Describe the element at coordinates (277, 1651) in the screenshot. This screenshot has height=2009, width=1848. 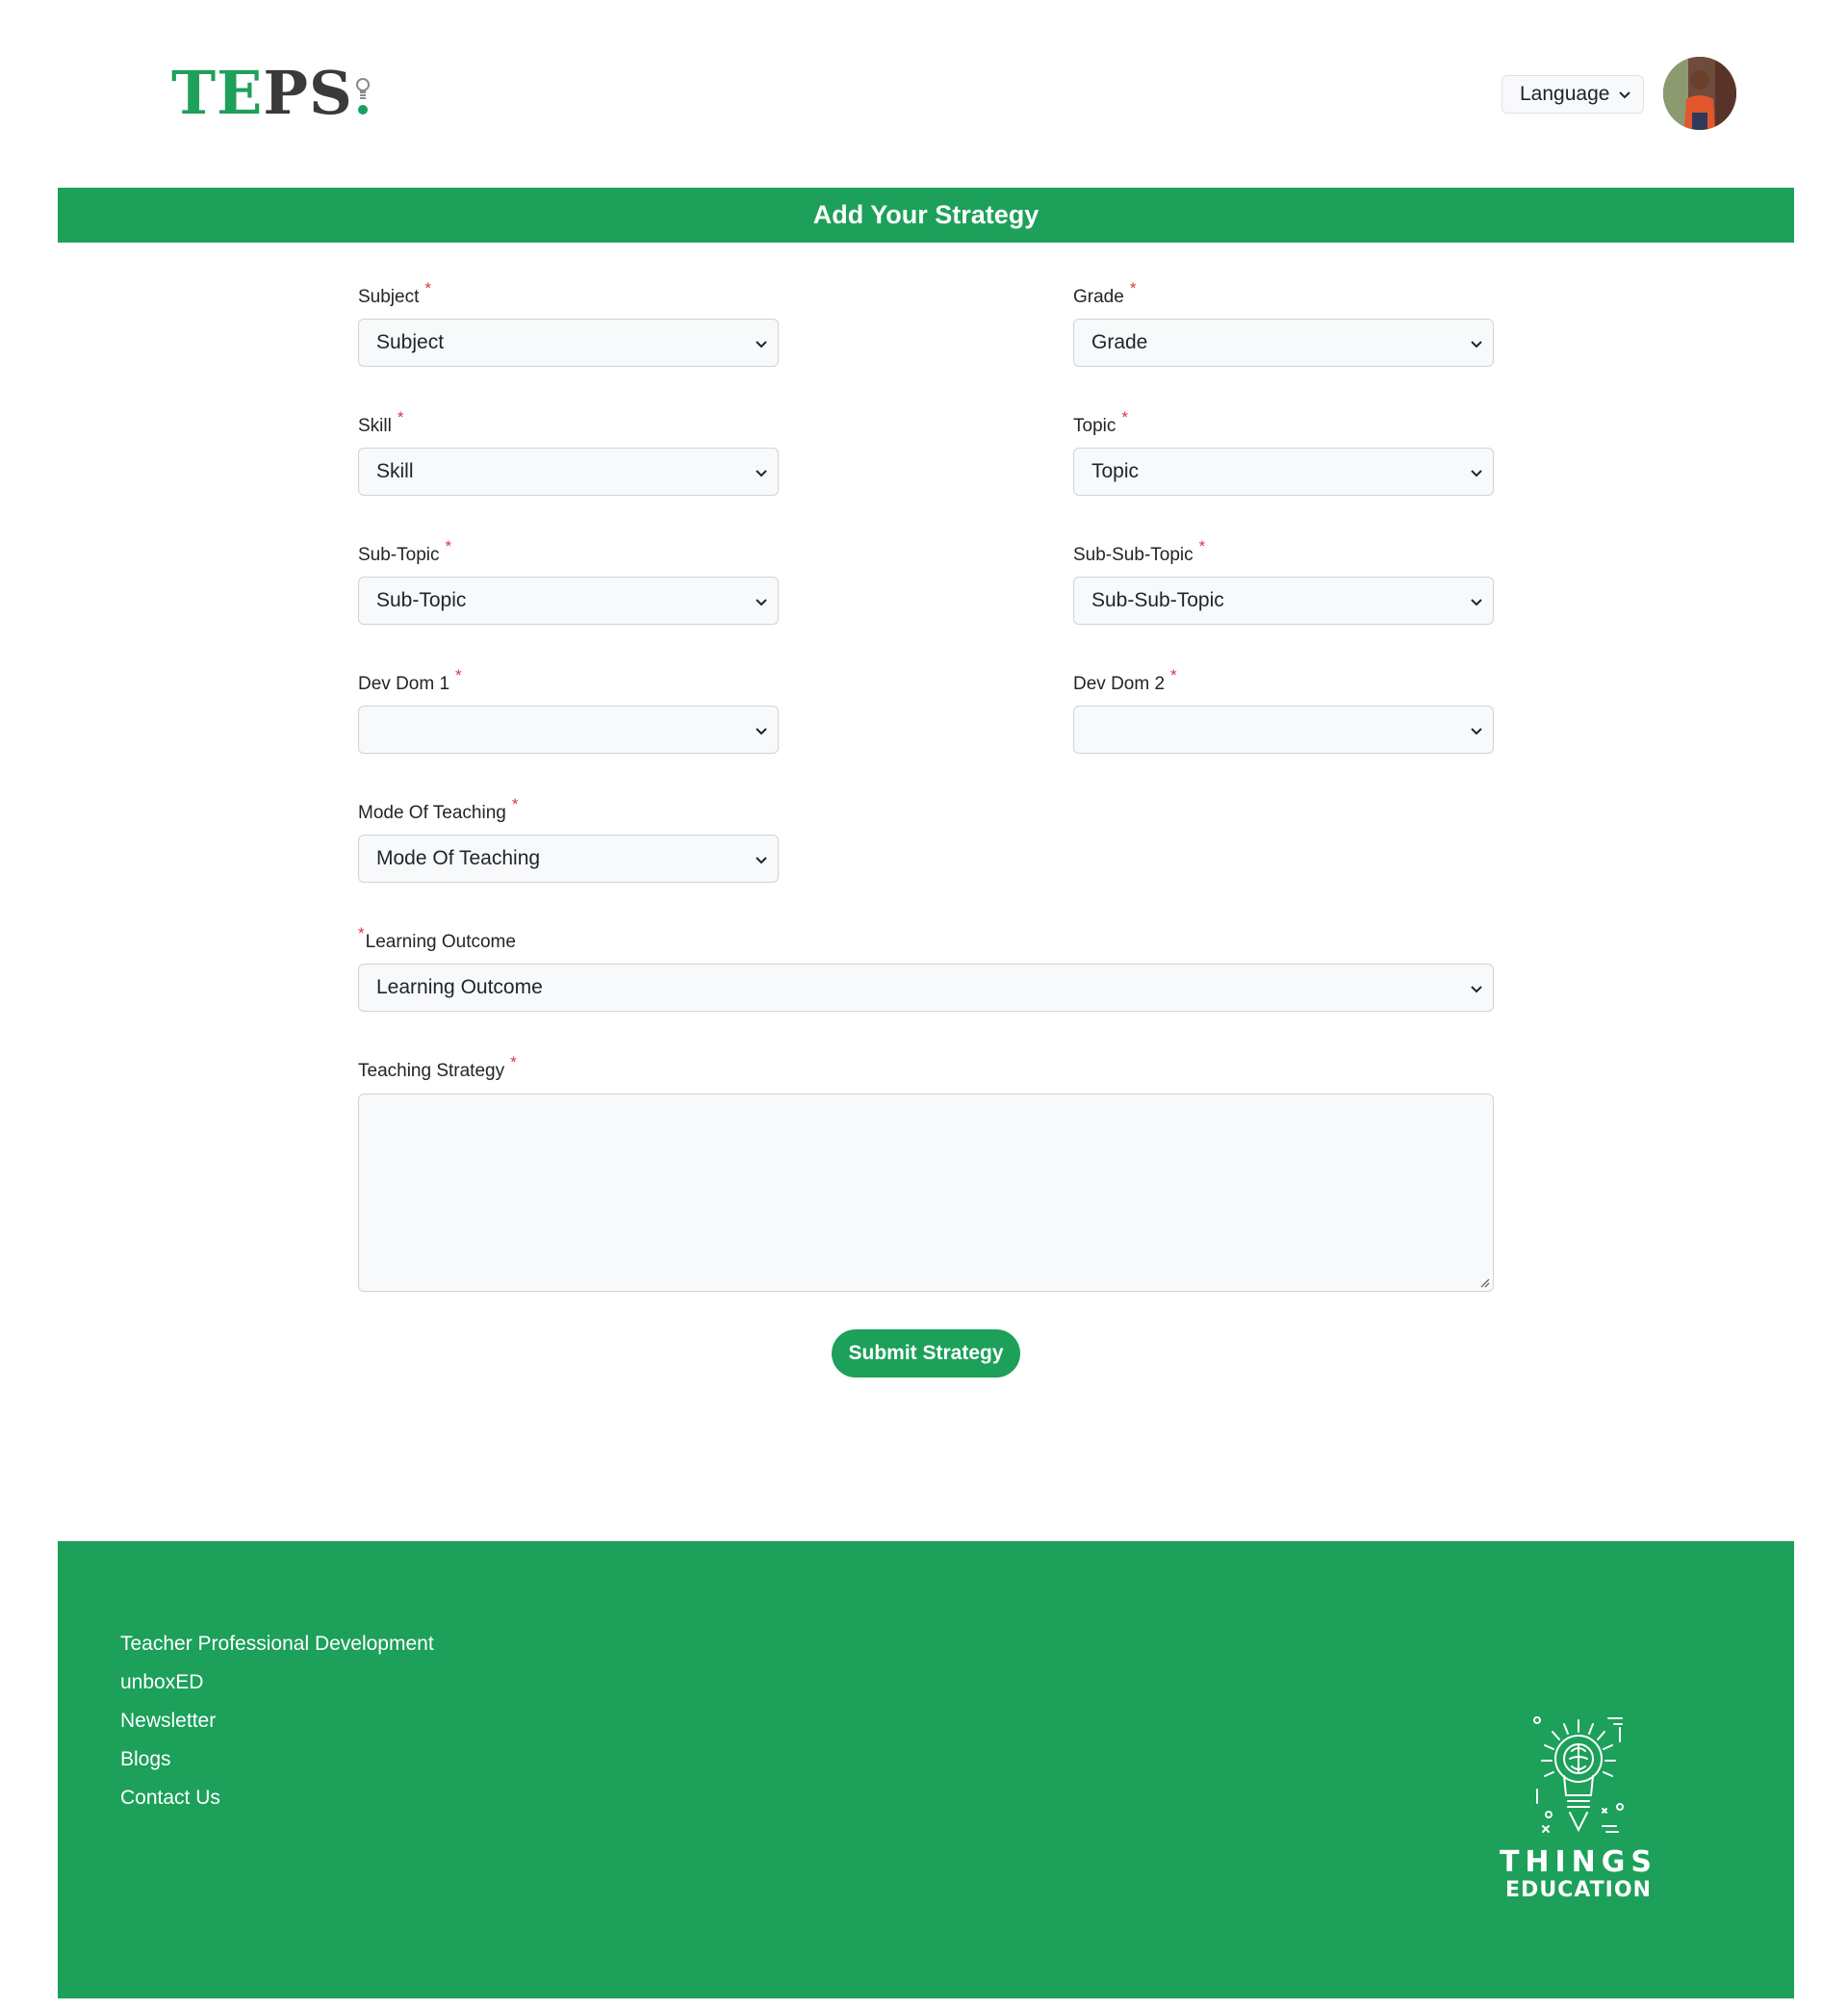
I see `footer-link-teacher-professional-development: Teacher Professional Development` at that location.